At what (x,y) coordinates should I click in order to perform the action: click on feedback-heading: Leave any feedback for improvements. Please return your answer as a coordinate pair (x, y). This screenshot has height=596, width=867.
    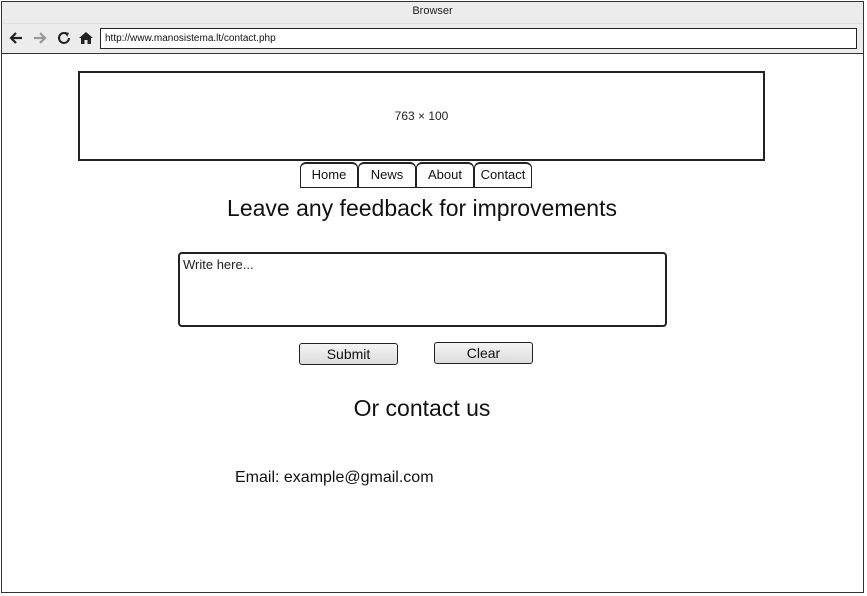
    Looking at the image, I should click on (422, 208).